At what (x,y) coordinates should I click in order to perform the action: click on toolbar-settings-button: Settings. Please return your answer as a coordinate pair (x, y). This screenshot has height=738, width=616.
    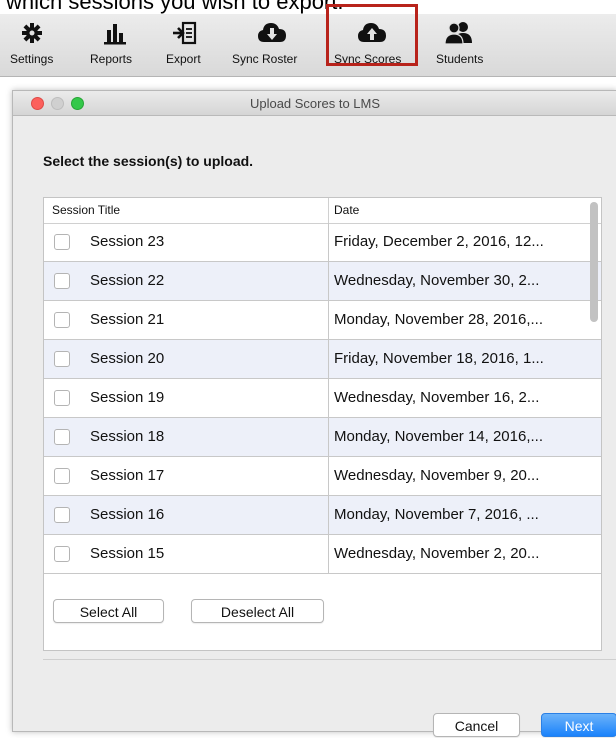
    Looking at the image, I should click on (32, 45).